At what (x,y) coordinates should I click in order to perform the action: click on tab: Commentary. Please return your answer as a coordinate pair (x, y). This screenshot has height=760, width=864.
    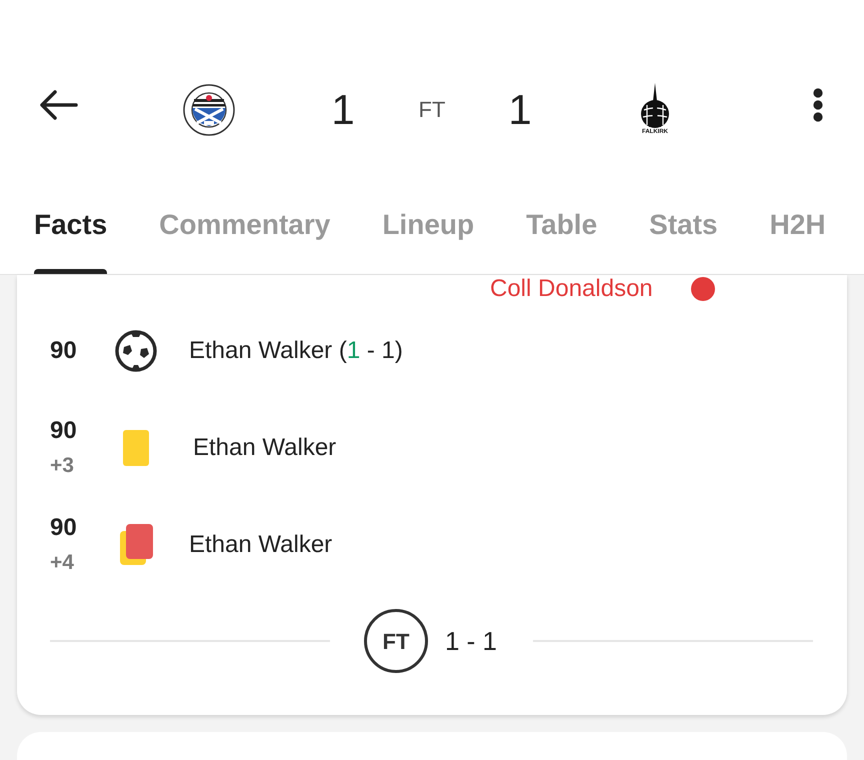
    Looking at the image, I should click on (244, 241).